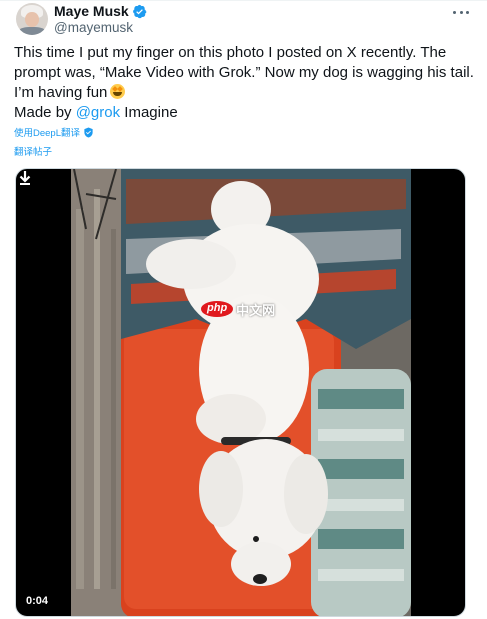 The width and height of the screenshot is (487, 619). I want to click on watermark: php 中文网, so click(238, 309).